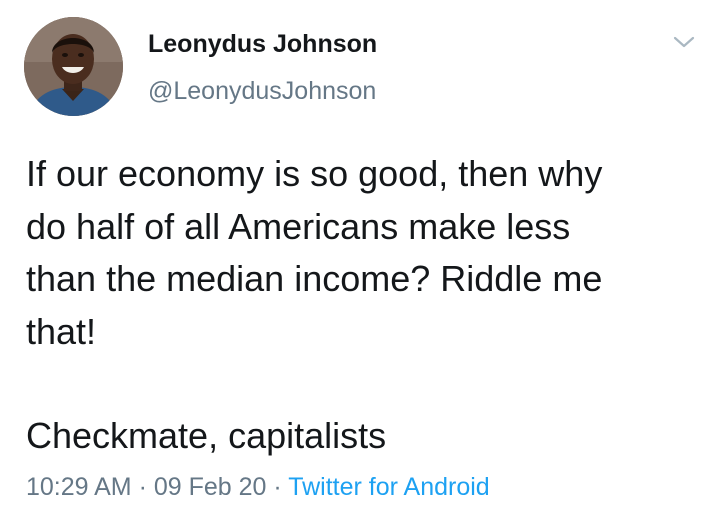 The height and width of the screenshot is (524, 720). I want to click on tweet-closing-line: Checkmate, capitalists, so click(206, 435).